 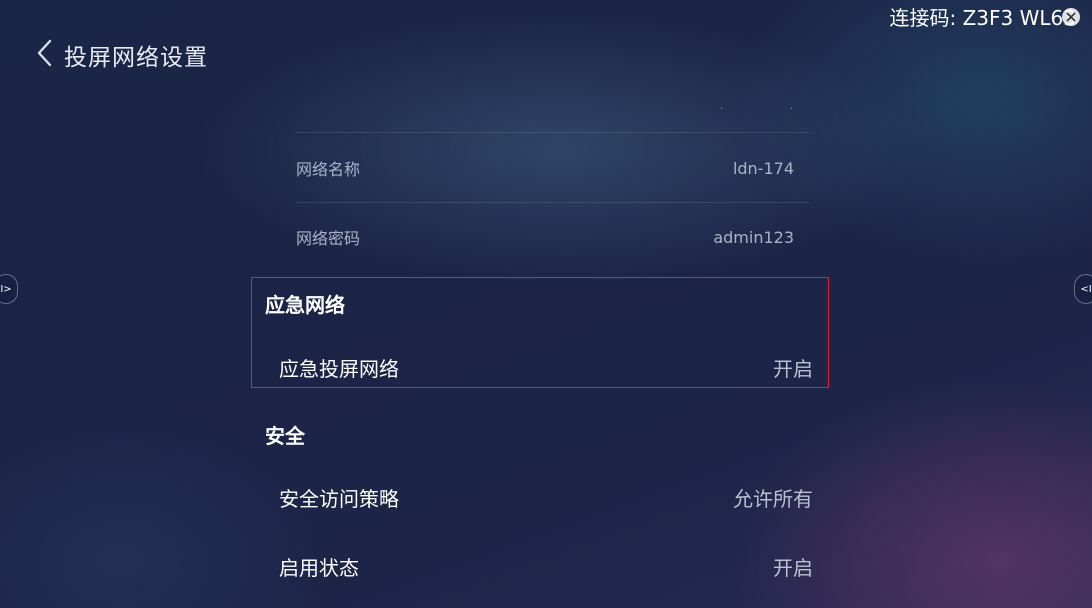 What do you see at coordinates (793, 368) in the screenshot?
I see `emergency-cast-network-value: 开启` at bounding box center [793, 368].